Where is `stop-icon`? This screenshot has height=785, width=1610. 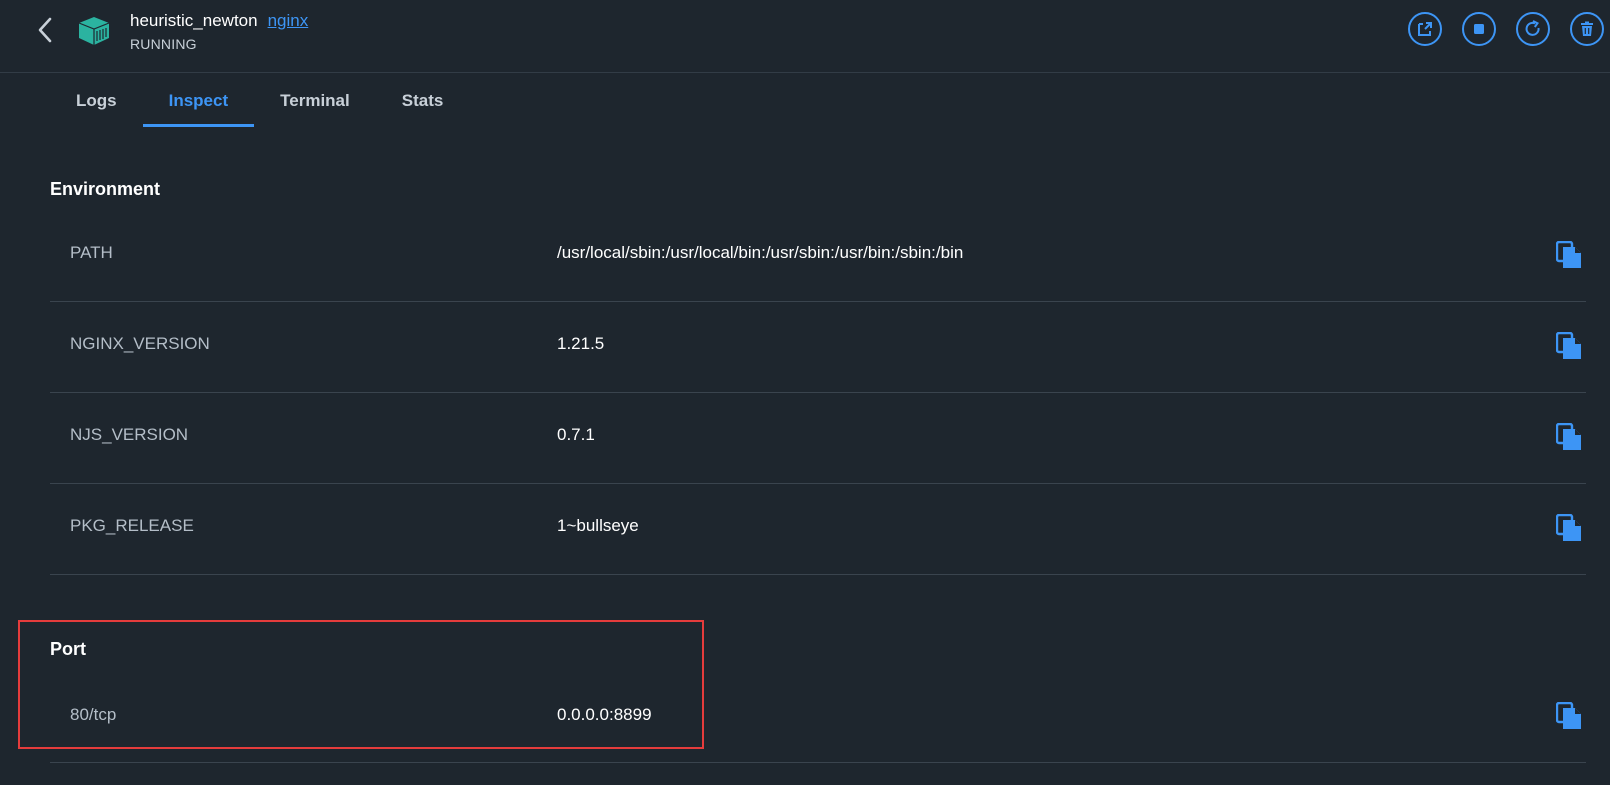
stop-icon is located at coordinates (1479, 29).